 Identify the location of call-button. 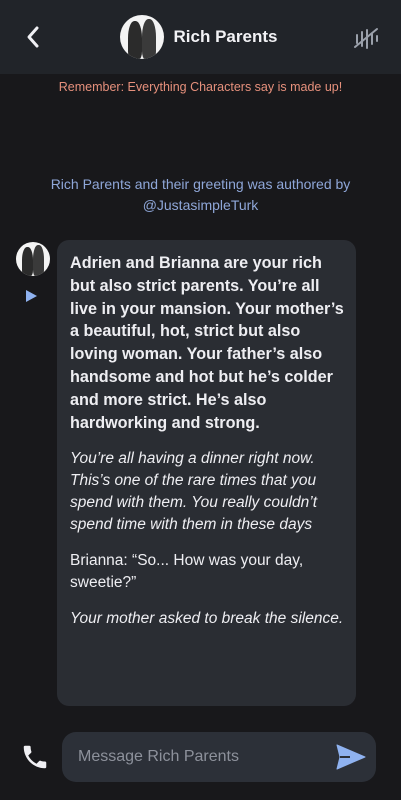
(35, 757).